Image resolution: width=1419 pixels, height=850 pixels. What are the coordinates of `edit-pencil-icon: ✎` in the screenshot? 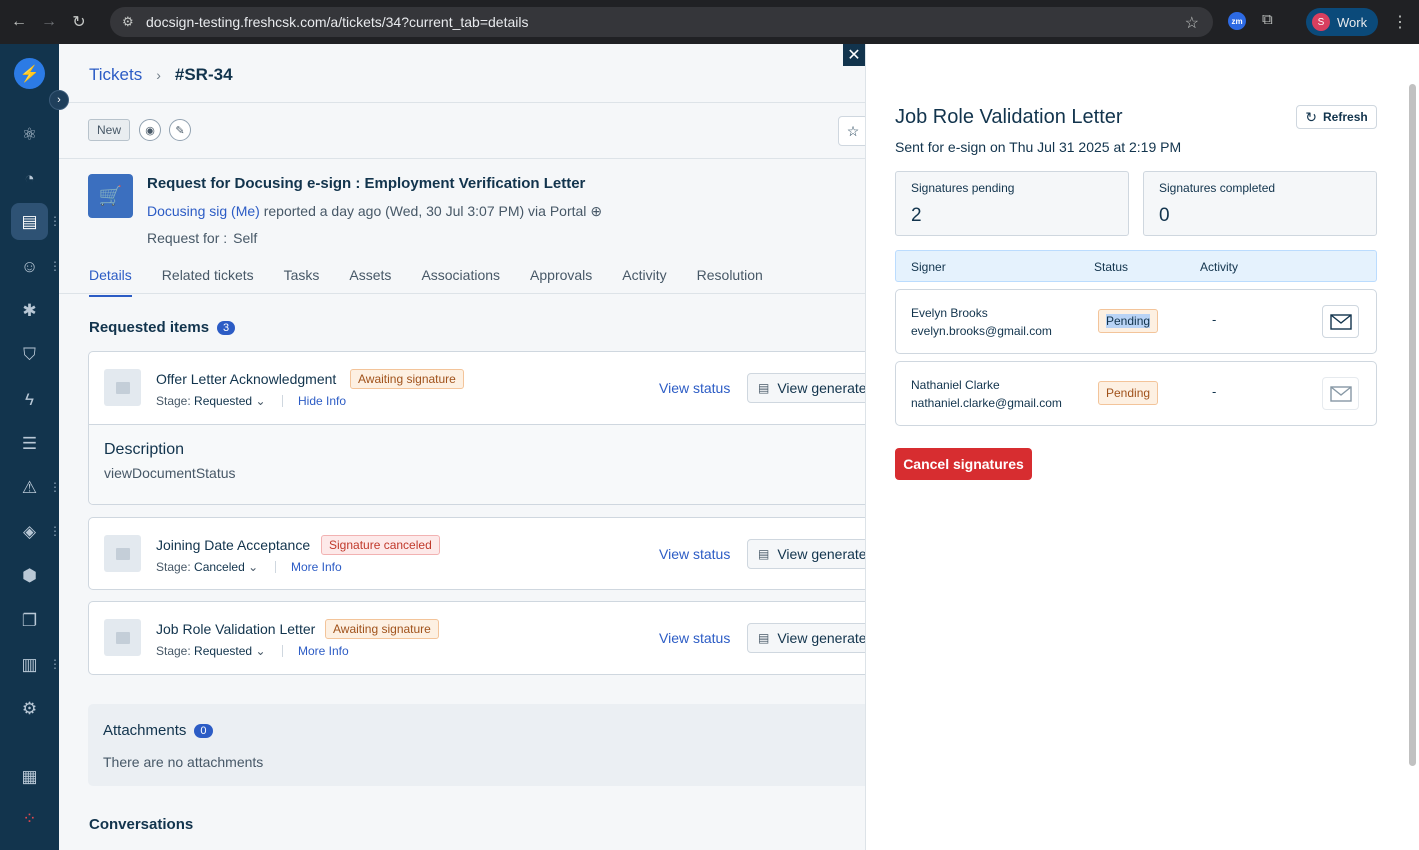 It's located at (180, 130).